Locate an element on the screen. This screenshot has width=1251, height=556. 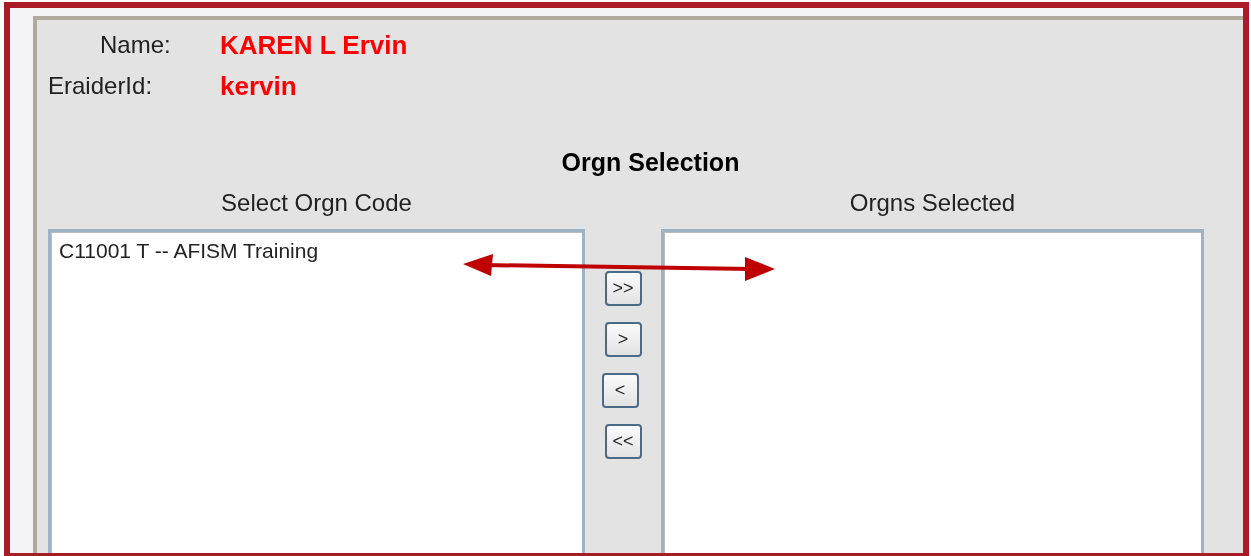
field-value: kervin is located at coordinates (258, 86).